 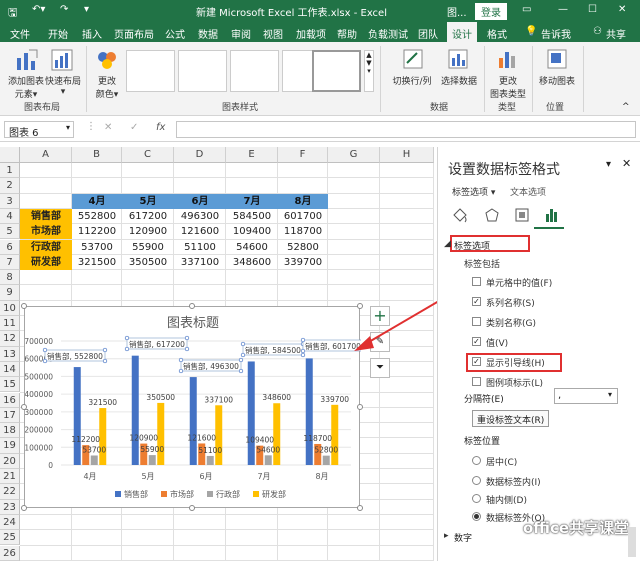 What do you see at coordinates (317, 438) in the screenshot?
I see `data-label: 118700` at bounding box center [317, 438].